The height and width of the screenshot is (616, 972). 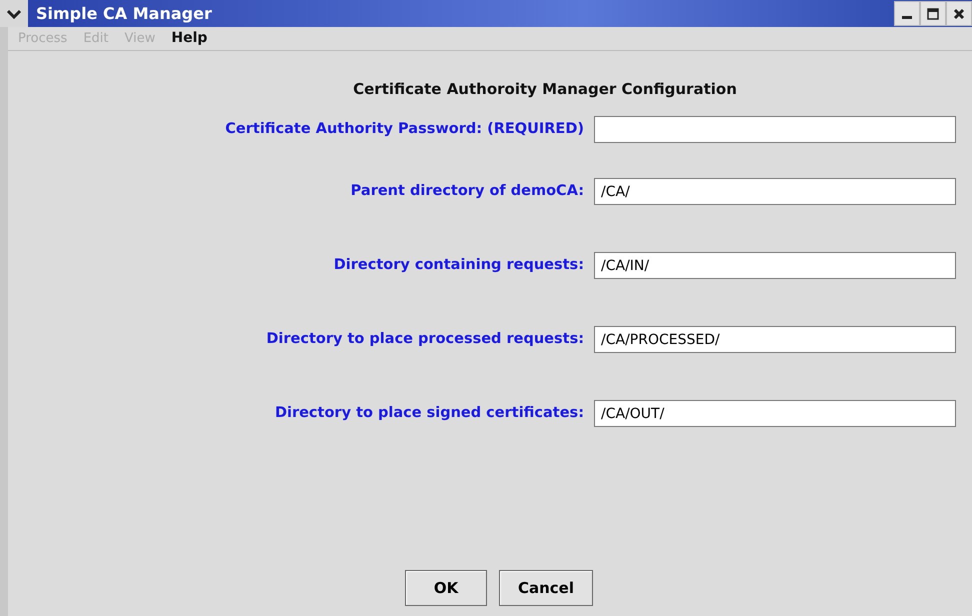 What do you see at coordinates (14, 13) in the screenshot?
I see `chevron-icon` at bounding box center [14, 13].